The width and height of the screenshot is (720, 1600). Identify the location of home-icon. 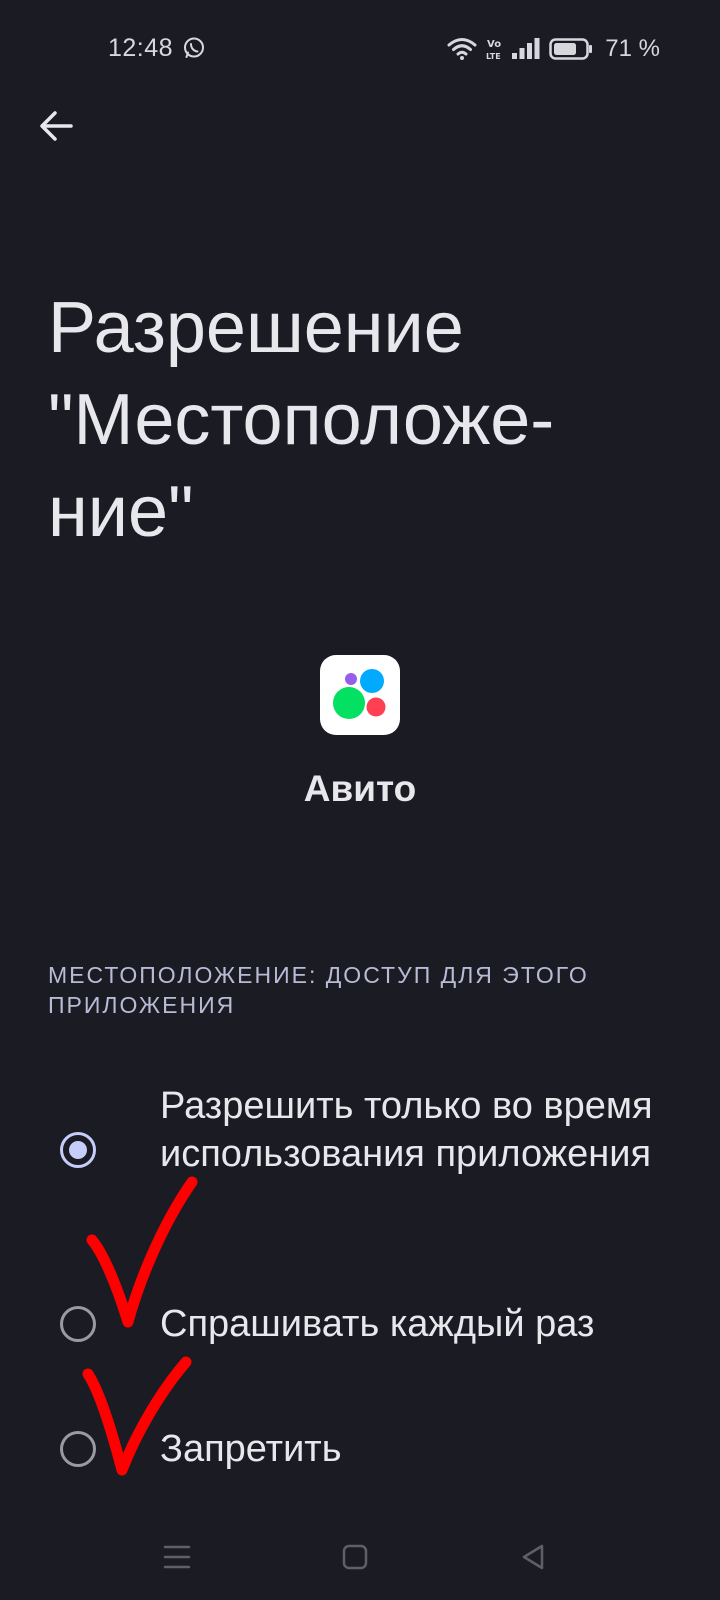
(355, 1557).